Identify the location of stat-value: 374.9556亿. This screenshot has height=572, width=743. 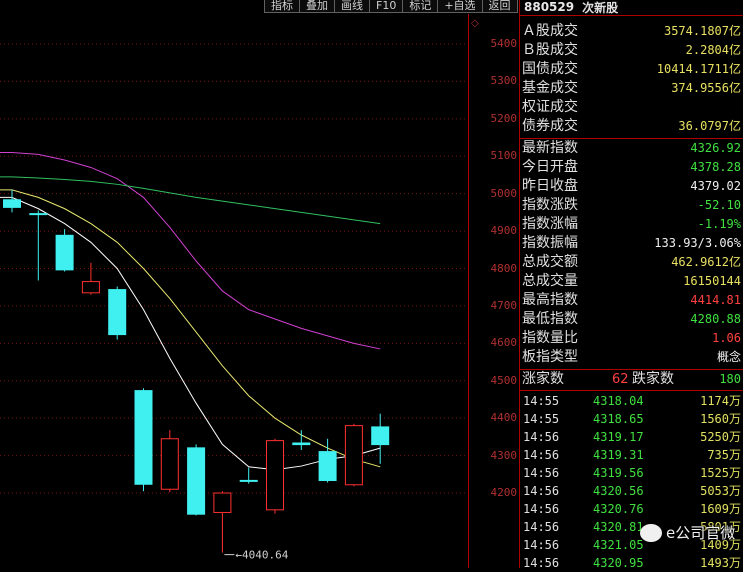
(706, 88).